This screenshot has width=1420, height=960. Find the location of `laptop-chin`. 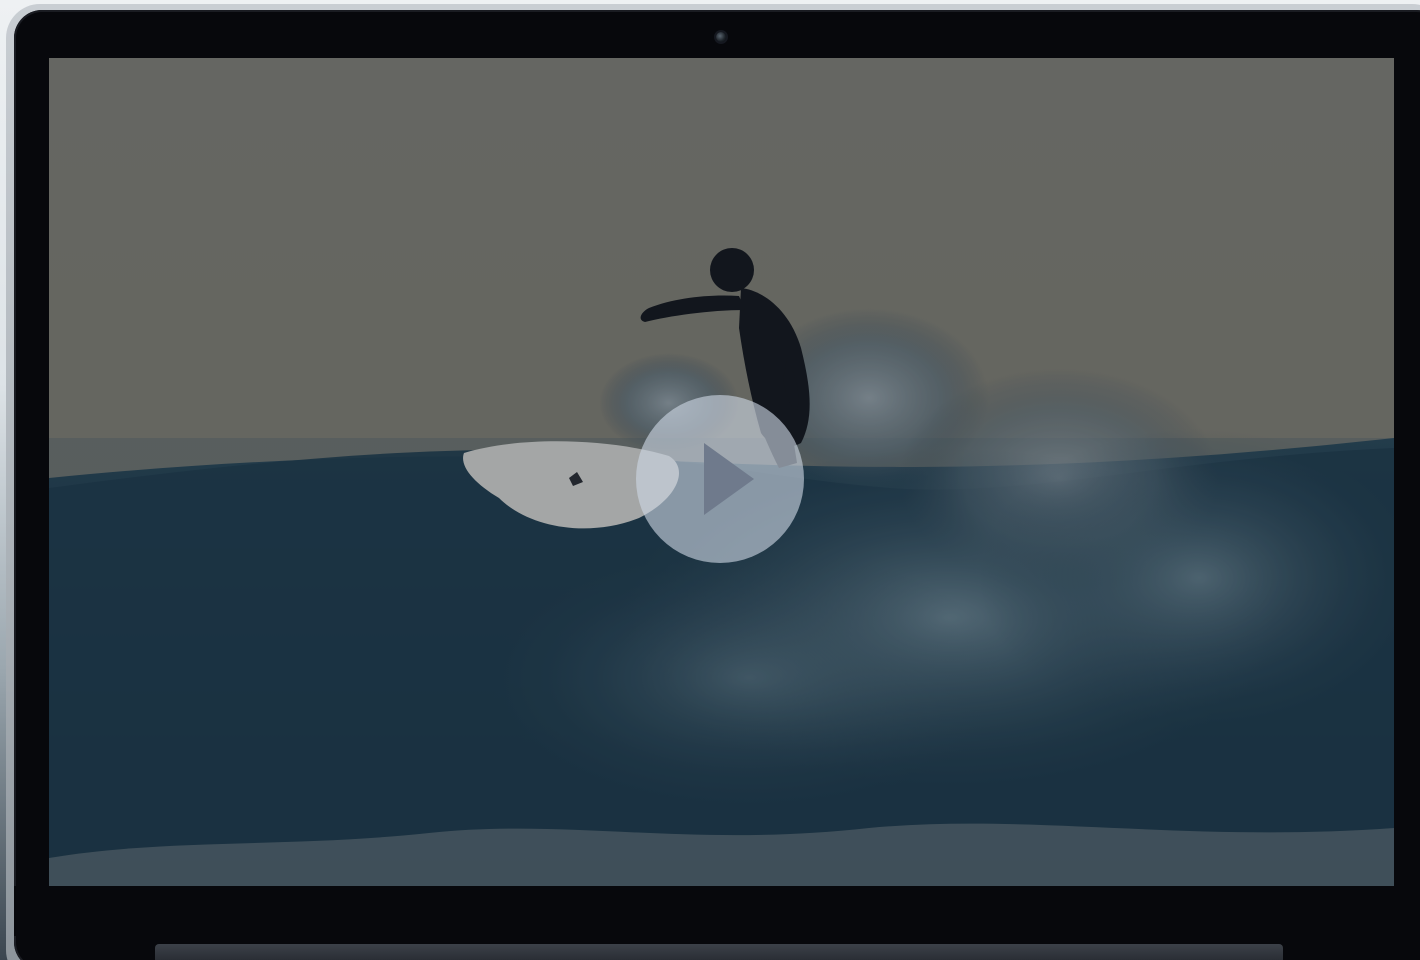

laptop-chin is located at coordinates (717, 911).